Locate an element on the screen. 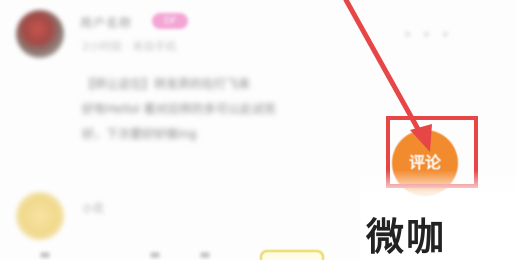 The height and width of the screenshot is (260, 516). comment-text-line: 【转让这位】转发弄的在打飞来 is located at coordinates (166, 84).